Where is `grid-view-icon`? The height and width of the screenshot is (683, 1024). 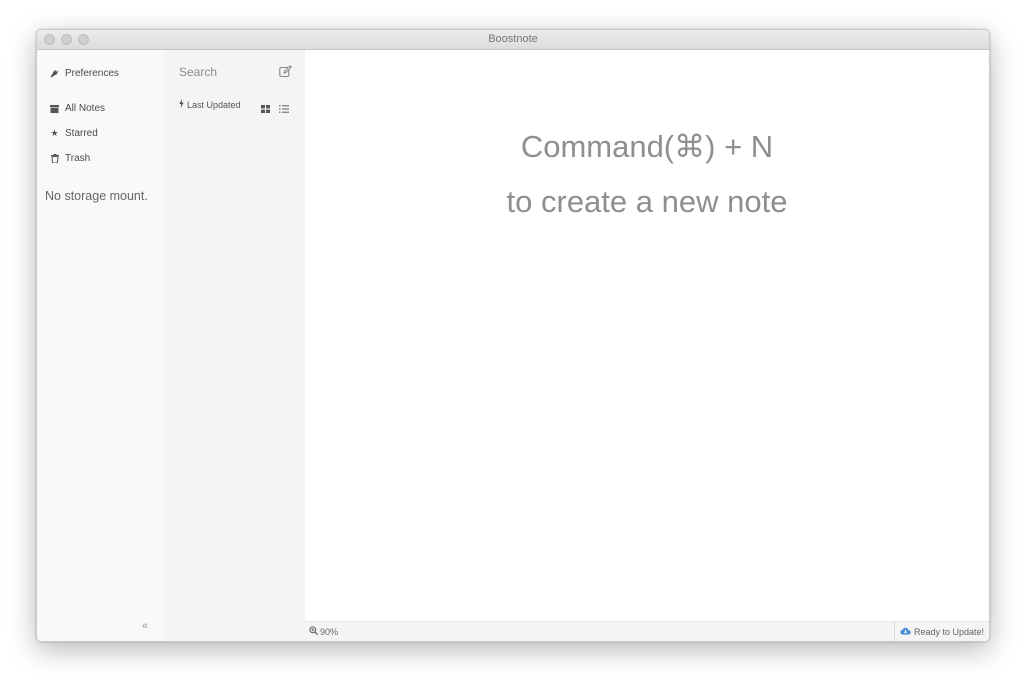 grid-view-icon is located at coordinates (265, 109).